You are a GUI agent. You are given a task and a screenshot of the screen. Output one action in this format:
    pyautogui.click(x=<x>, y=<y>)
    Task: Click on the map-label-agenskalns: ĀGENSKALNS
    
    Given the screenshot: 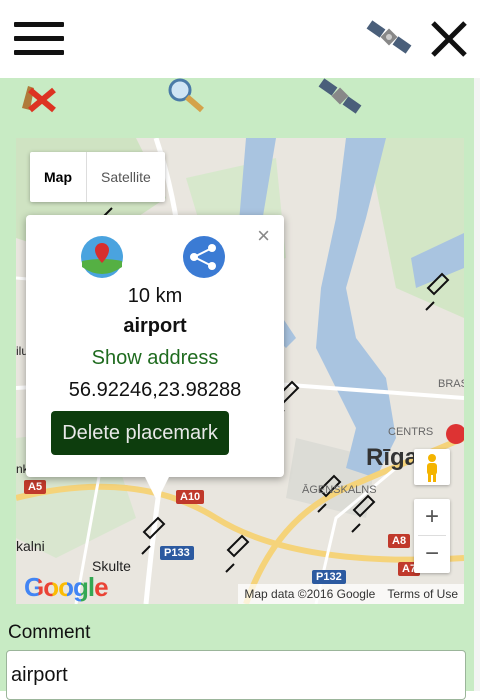 What is the action you would take?
    pyautogui.click(x=339, y=490)
    